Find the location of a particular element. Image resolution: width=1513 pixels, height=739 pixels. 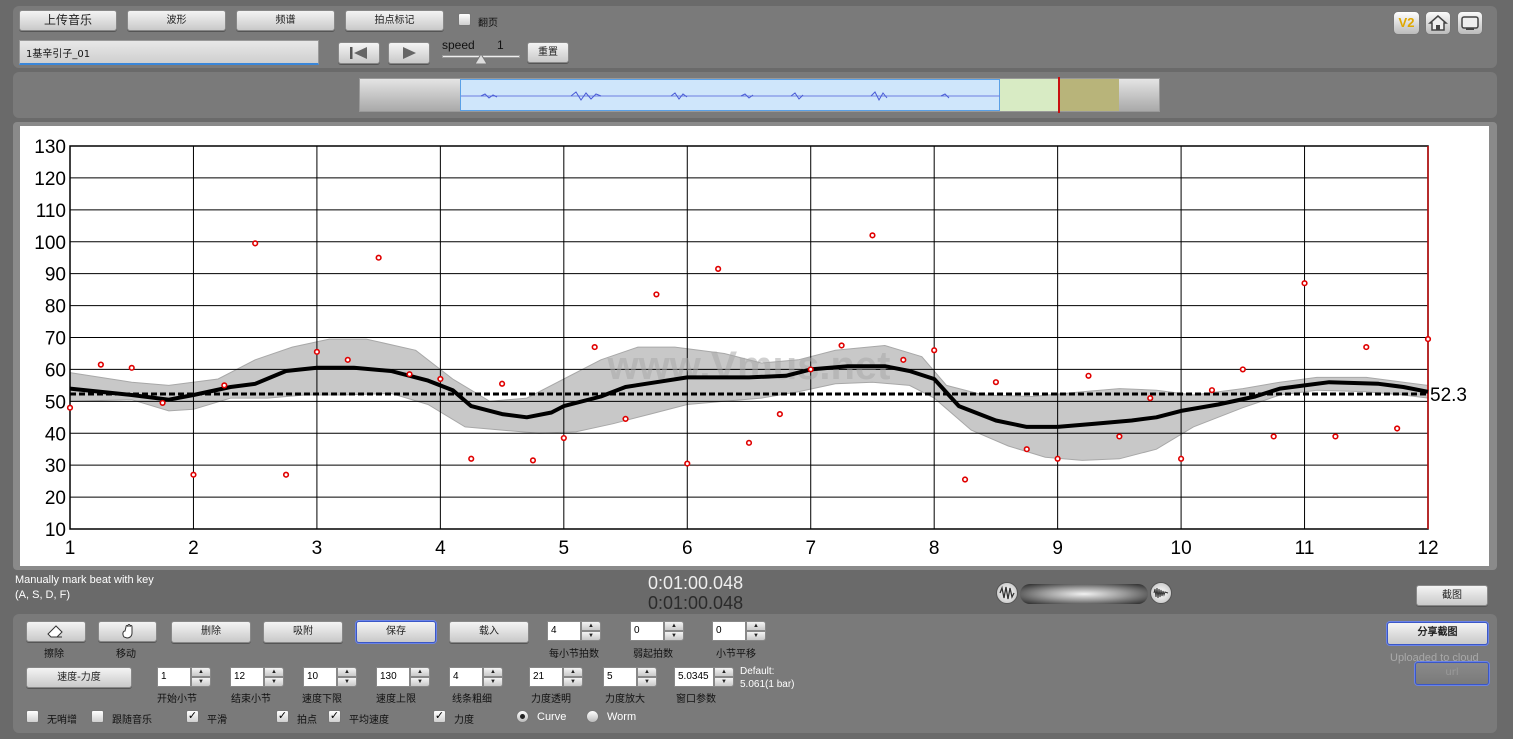

bar-shift-down-icon: ▼ is located at coordinates (756, 636).